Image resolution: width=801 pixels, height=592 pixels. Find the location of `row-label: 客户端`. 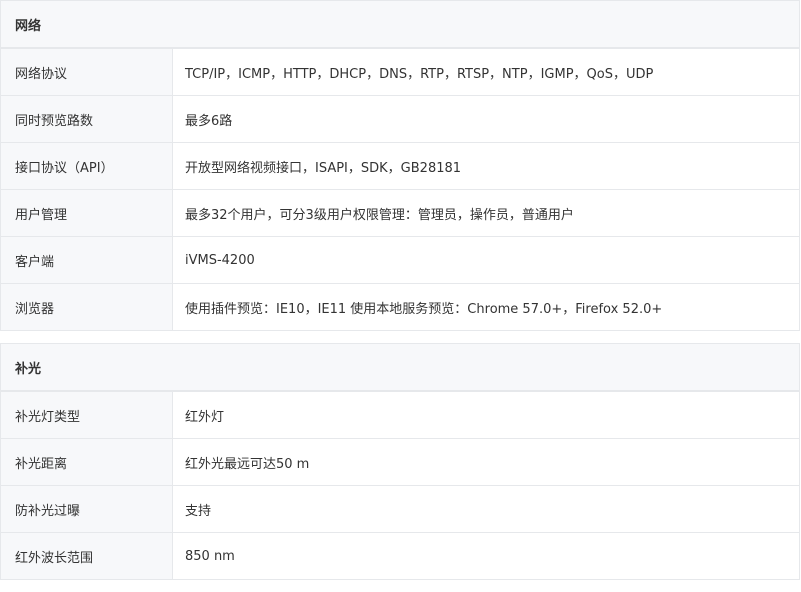

row-label: 客户端 is located at coordinates (86, 260).